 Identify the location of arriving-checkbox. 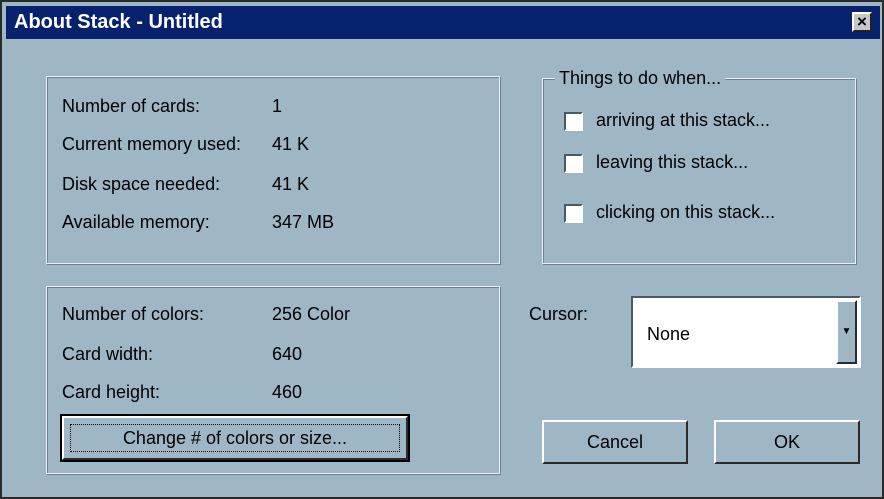
(573, 121).